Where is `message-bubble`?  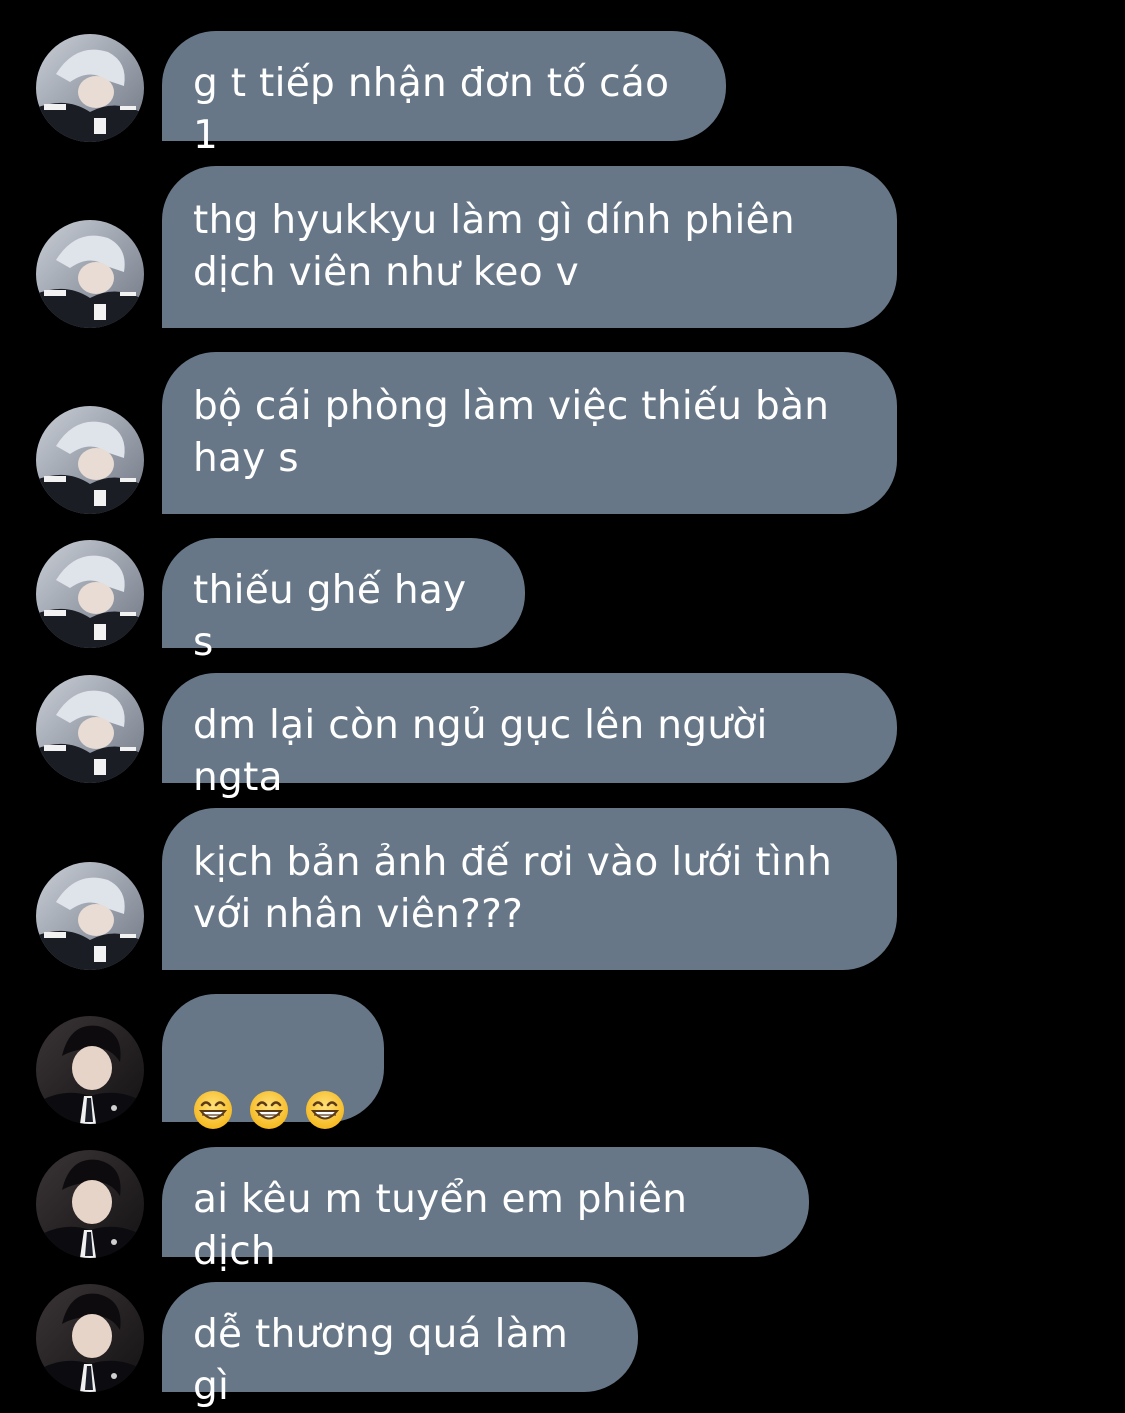 message-bubble is located at coordinates (273, 1061).